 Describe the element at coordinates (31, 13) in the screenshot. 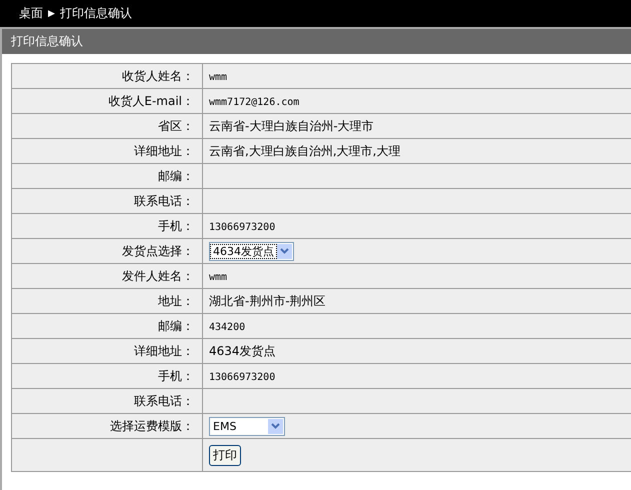

I see `breadcrumb-home: 桌面` at that location.